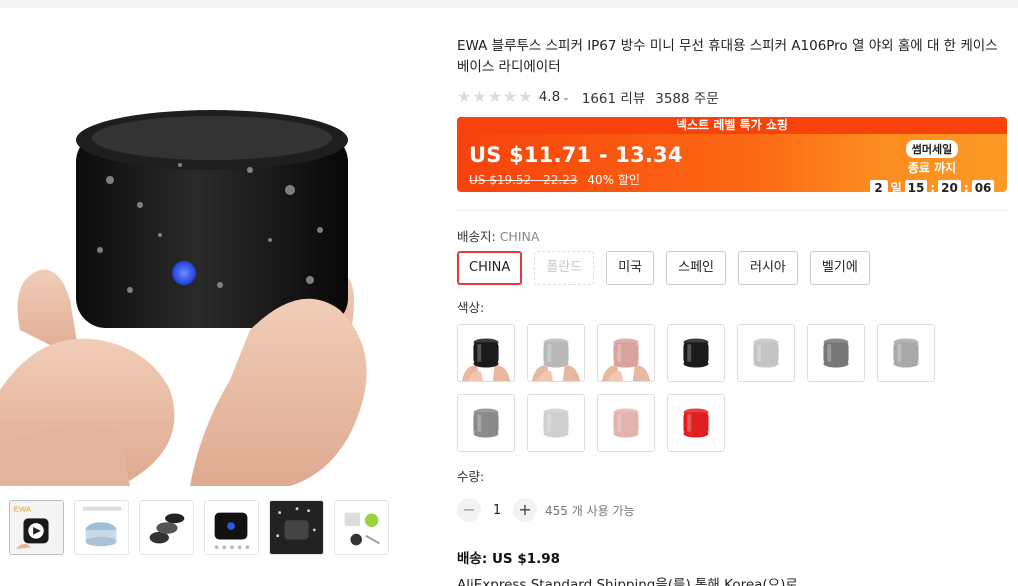 The image size is (1018, 586). I want to click on sale-end-label: 종료 까지, so click(932, 168).